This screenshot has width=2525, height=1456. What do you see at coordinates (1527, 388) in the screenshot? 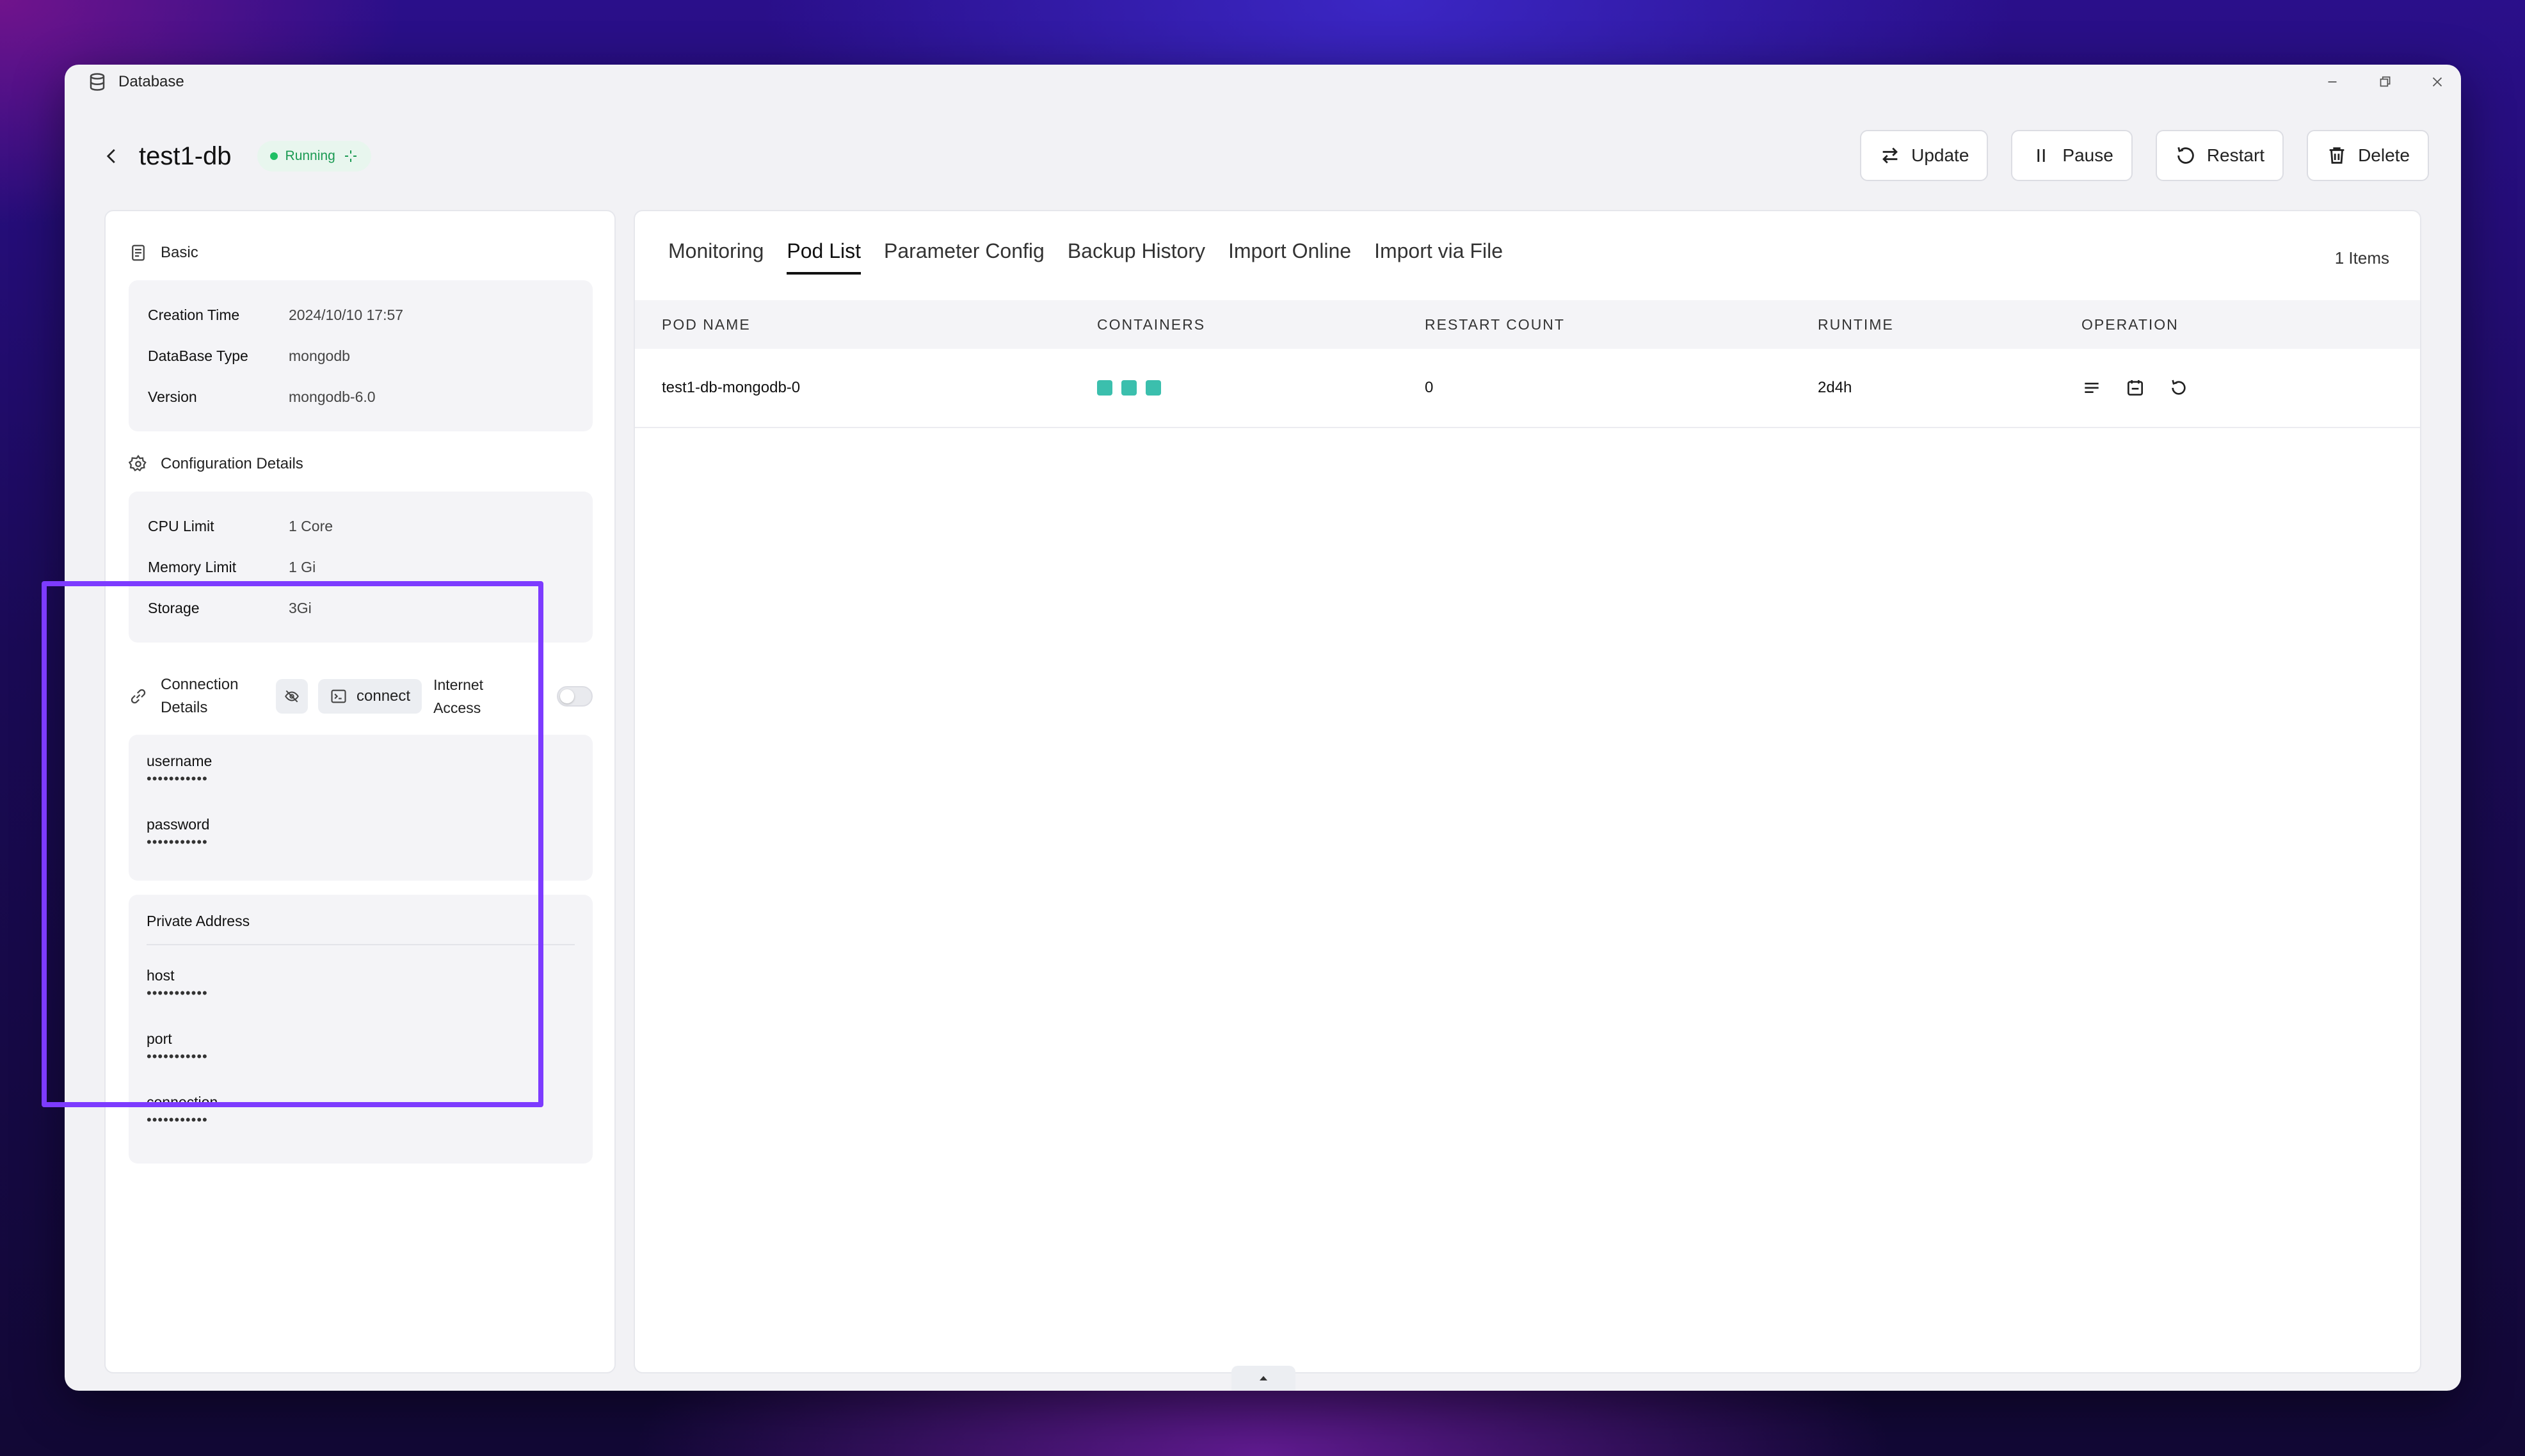
I see `table-row: test1-db-mongodb-0 0 2d4h` at bounding box center [1527, 388].